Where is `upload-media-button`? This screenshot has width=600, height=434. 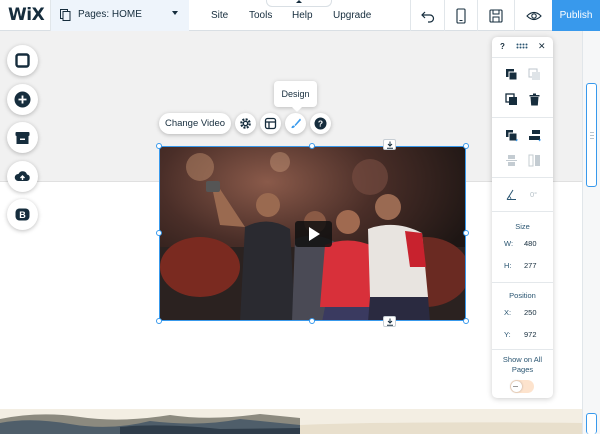 upload-media-button is located at coordinates (22, 176).